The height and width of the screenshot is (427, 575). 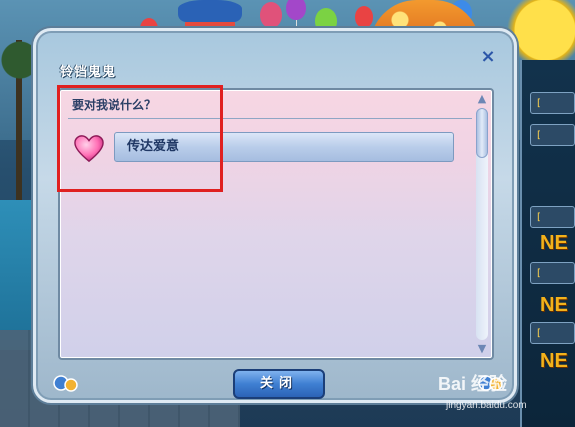 What do you see at coordinates (88, 72) in the screenshot?
I see `dialog-title: 铃铛鬼鬼` at bounding box center [88, 72].